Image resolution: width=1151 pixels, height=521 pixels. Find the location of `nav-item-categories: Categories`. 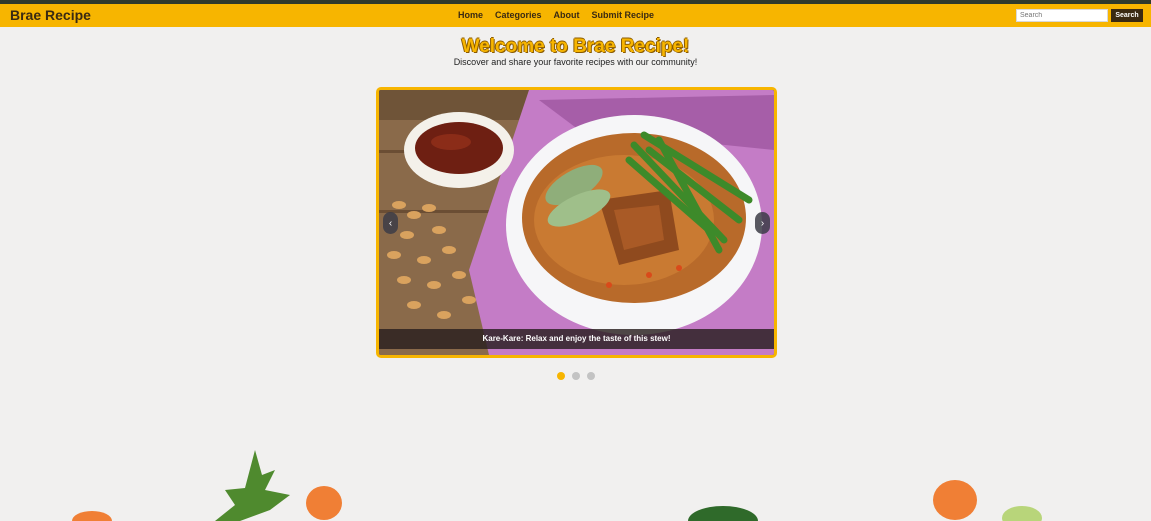

nav-item-categories: Categories is located at coordinates (518, 15).